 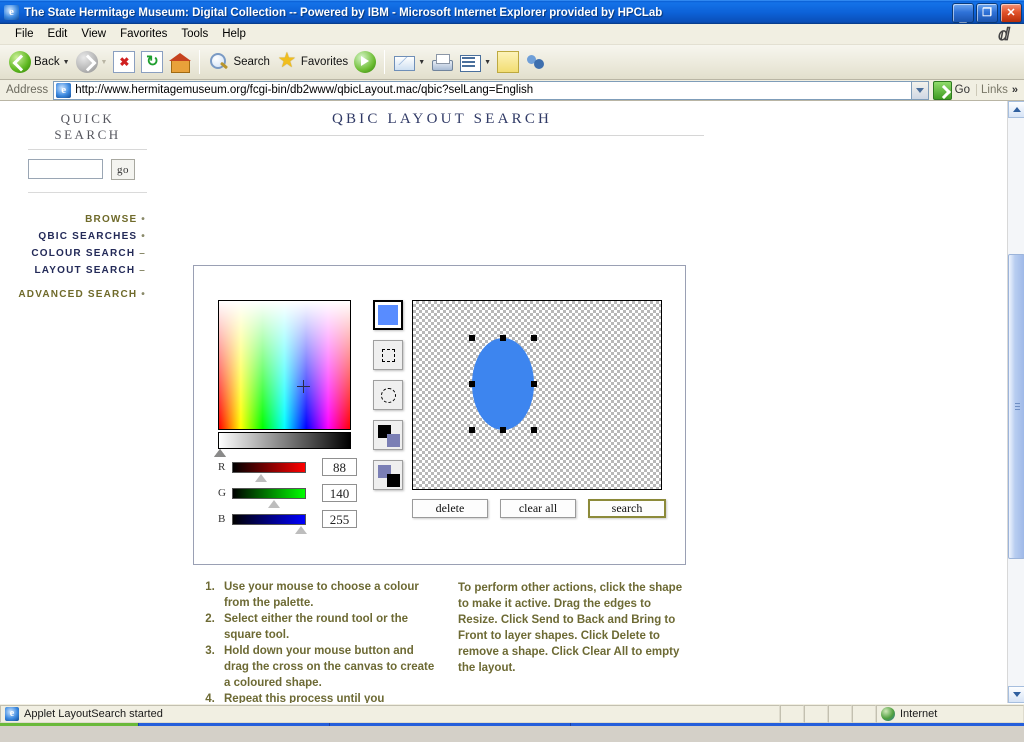 What do you see at coordinates (73, 253) in the screenshot?
I see `sidebar-item-colour-search: COLOUR SEARCH –` at bounding box center [73, 253].